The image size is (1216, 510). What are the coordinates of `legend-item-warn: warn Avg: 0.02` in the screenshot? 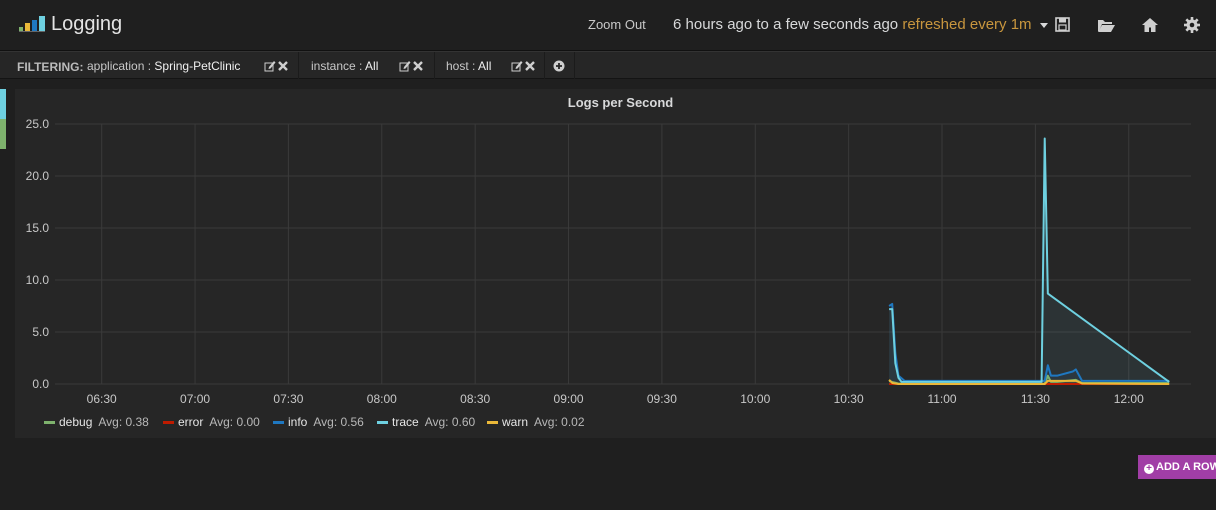 It's located at (536, 422).